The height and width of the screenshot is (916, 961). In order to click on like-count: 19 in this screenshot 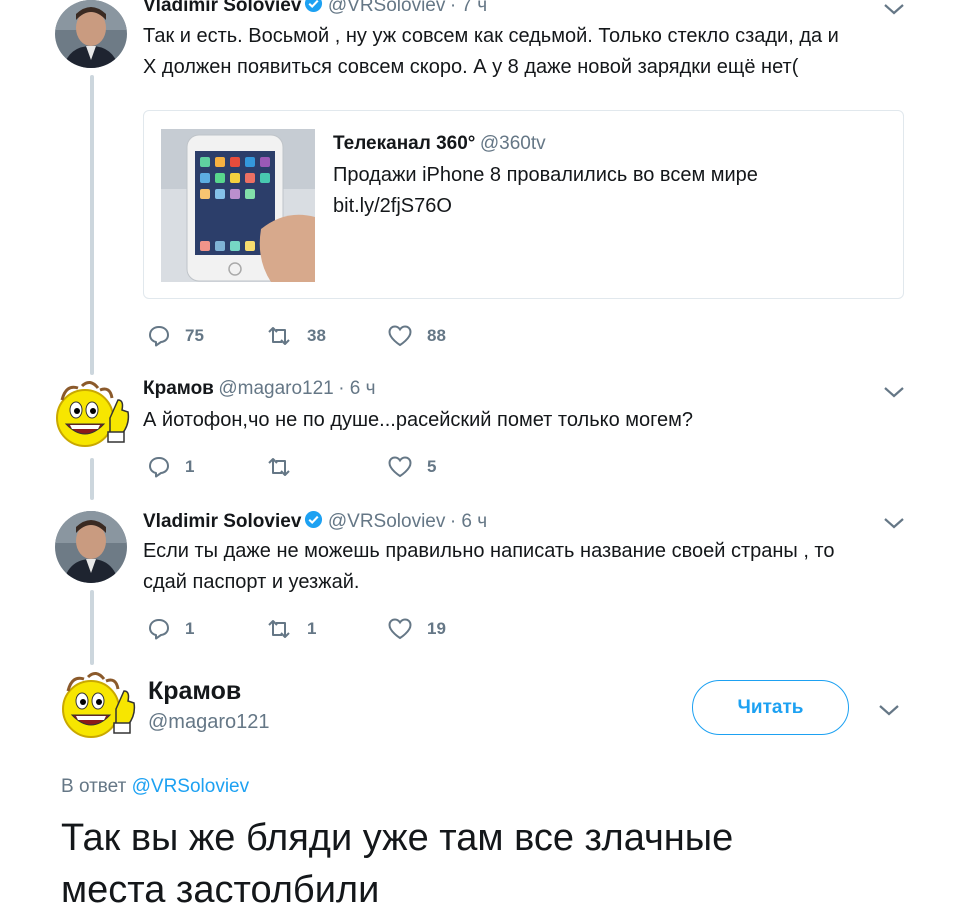, I will do `click(436, 628)`.